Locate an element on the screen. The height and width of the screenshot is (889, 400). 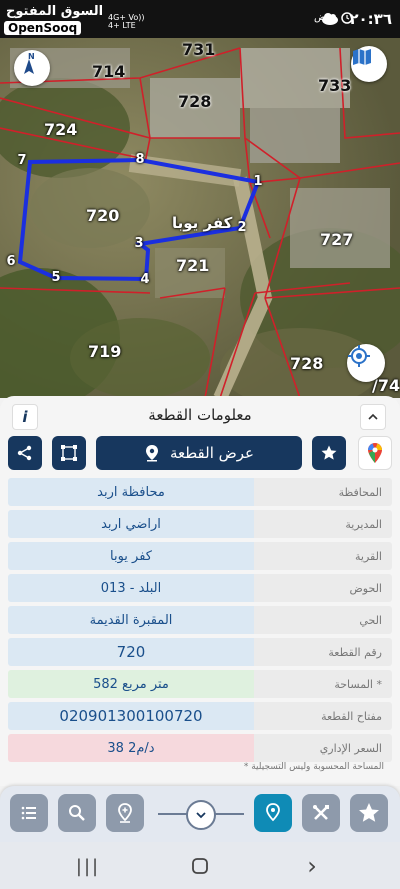
tools-icon is located at coordinates (321, 812).